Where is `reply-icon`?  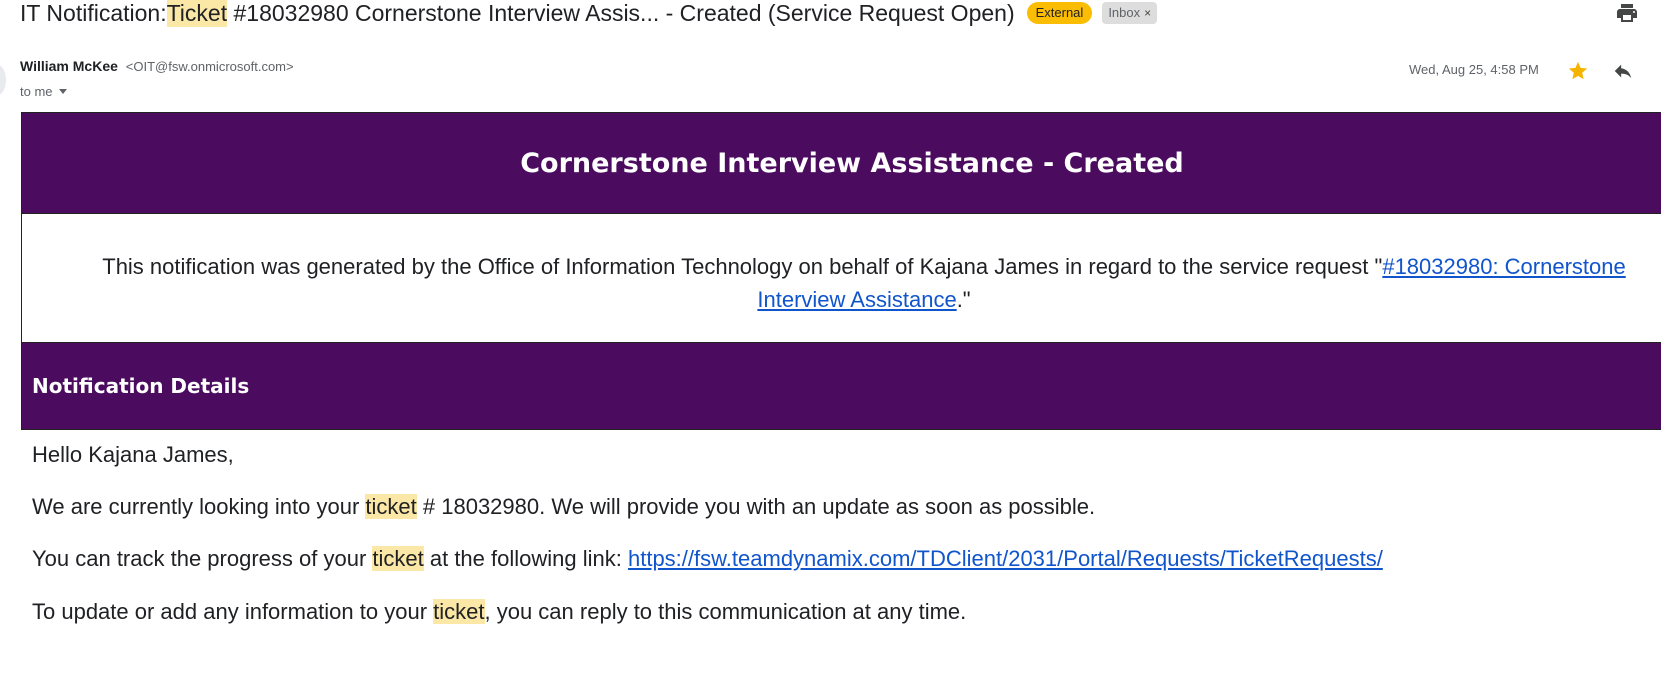 reply-icon is located at coordinates (1623, 71).